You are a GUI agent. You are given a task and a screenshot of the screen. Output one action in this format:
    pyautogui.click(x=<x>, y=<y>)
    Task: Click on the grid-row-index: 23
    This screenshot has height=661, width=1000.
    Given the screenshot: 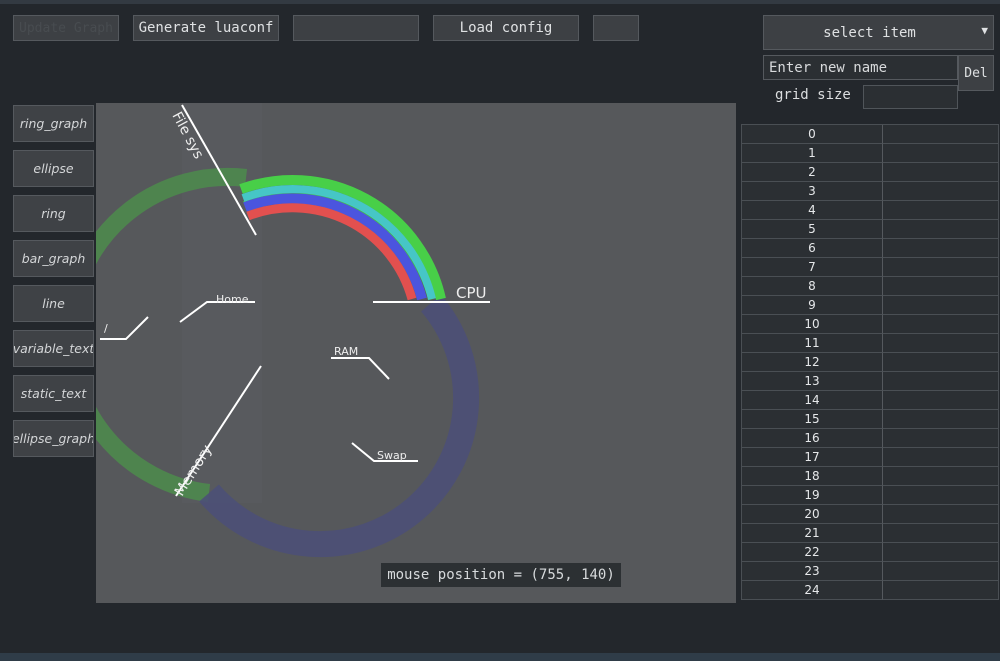 What is the action you would take?
    pyautogui.click(x=812, y=571)
    